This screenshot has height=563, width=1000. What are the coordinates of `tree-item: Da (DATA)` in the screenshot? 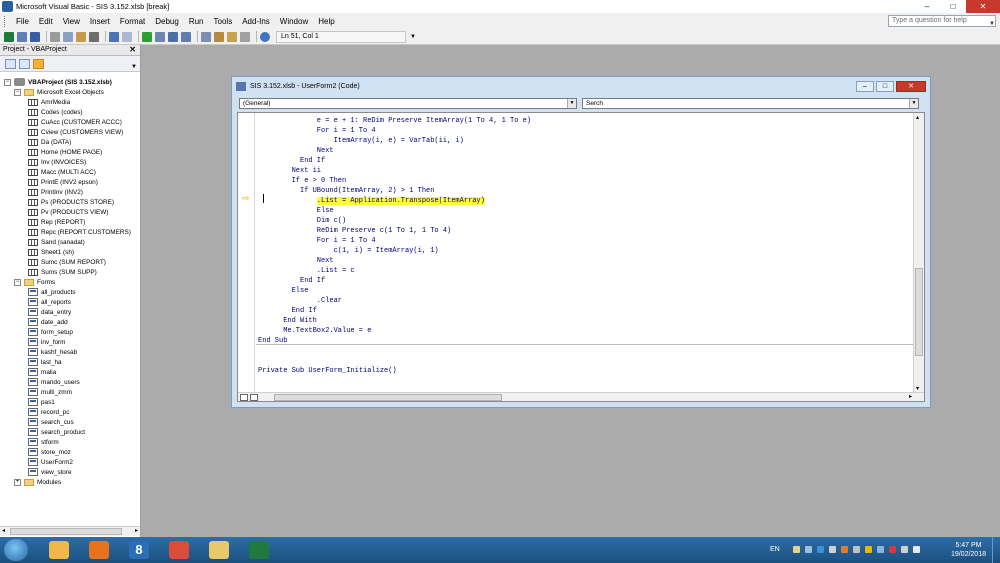 It's located at (49, 142).